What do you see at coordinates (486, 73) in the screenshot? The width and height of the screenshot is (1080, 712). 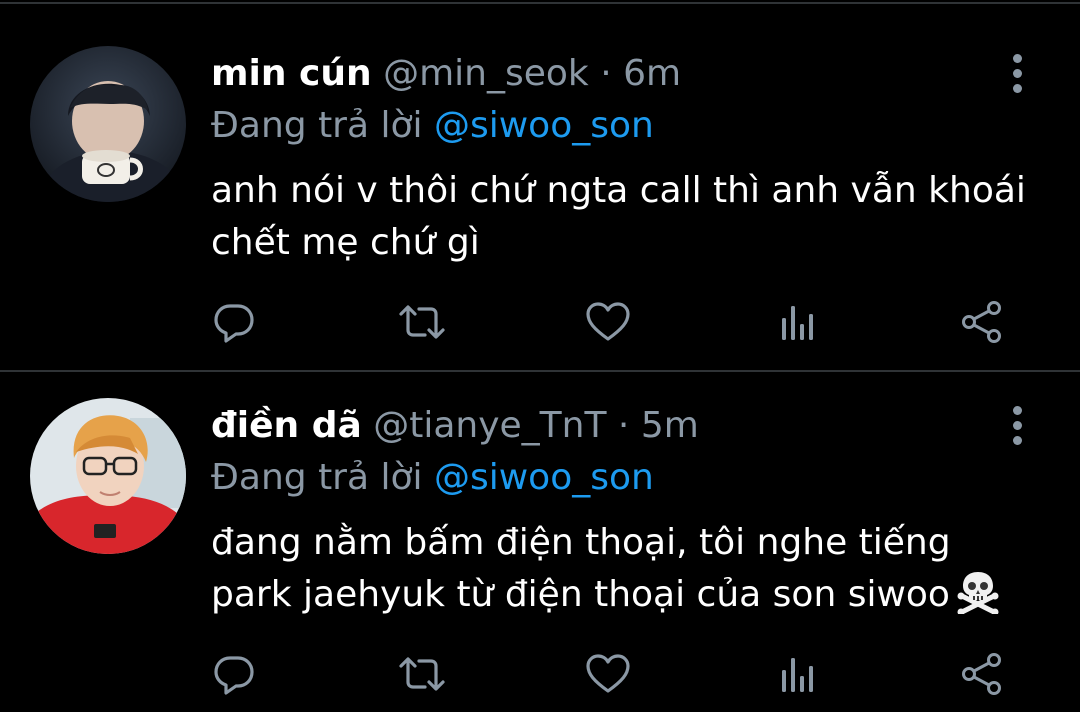 I see `handle: @min_seok` at bounding box center [486, 73].